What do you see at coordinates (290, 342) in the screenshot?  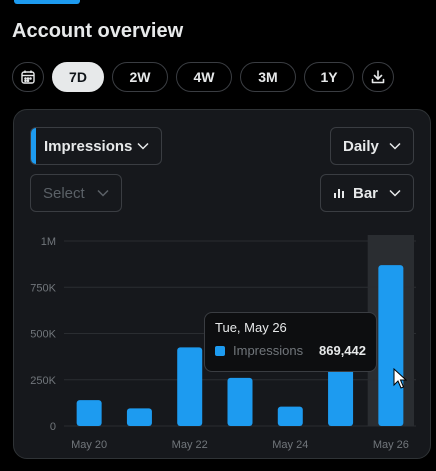 I see `chart-tooltip: Tue, May 26 Impressions 869,442` at bounding box center [290, 342].